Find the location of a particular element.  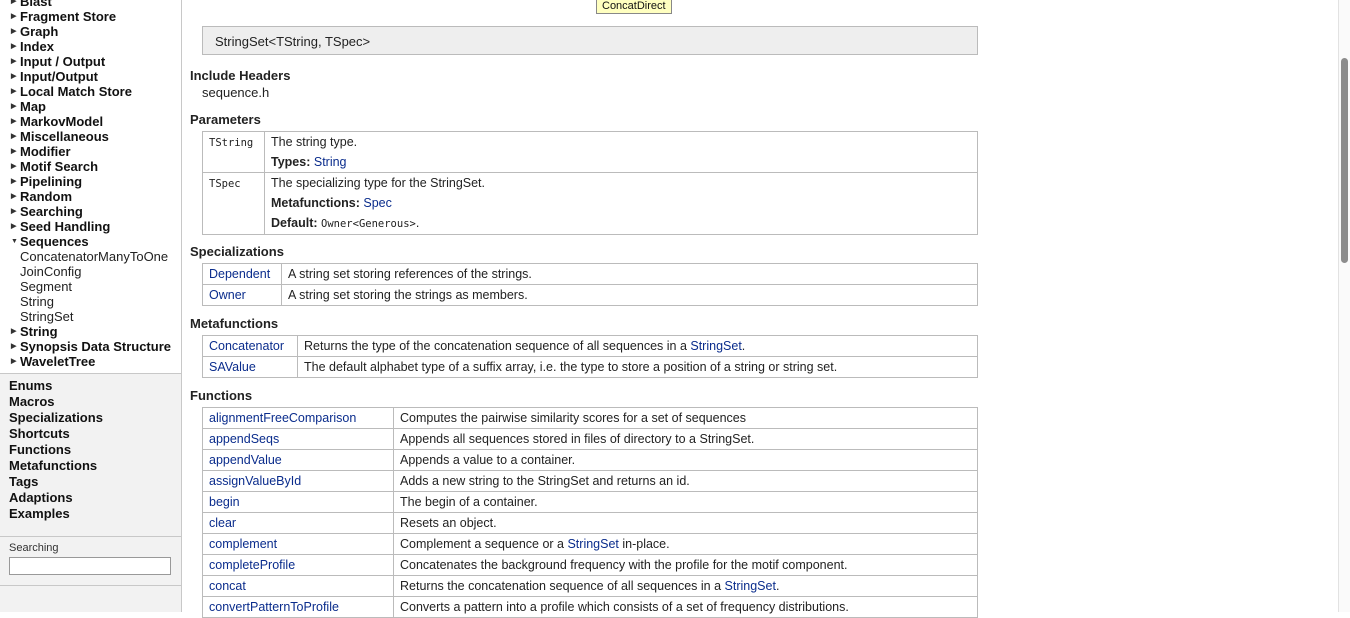

function-link: complement is located at coordinates (243, 544).